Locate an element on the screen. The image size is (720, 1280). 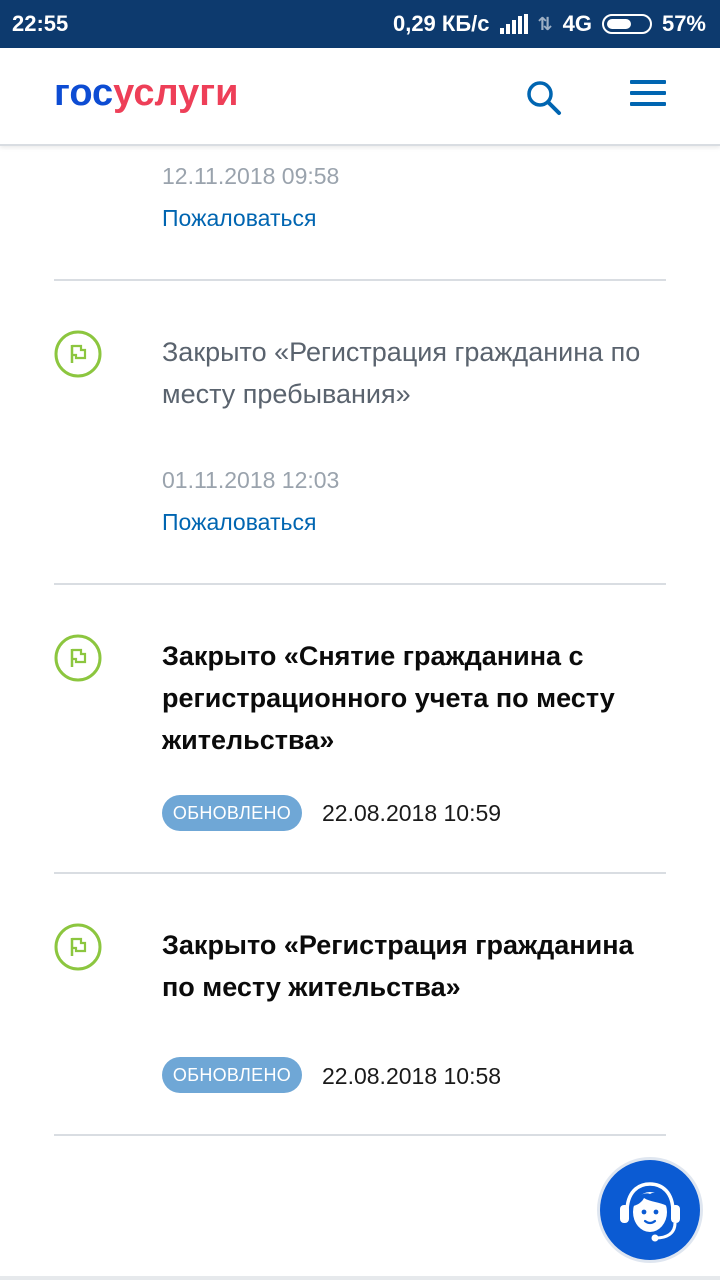
status-indicators: 0,29 КБ/с ⇅ 4G 57% is located at coordinates (549, 24).